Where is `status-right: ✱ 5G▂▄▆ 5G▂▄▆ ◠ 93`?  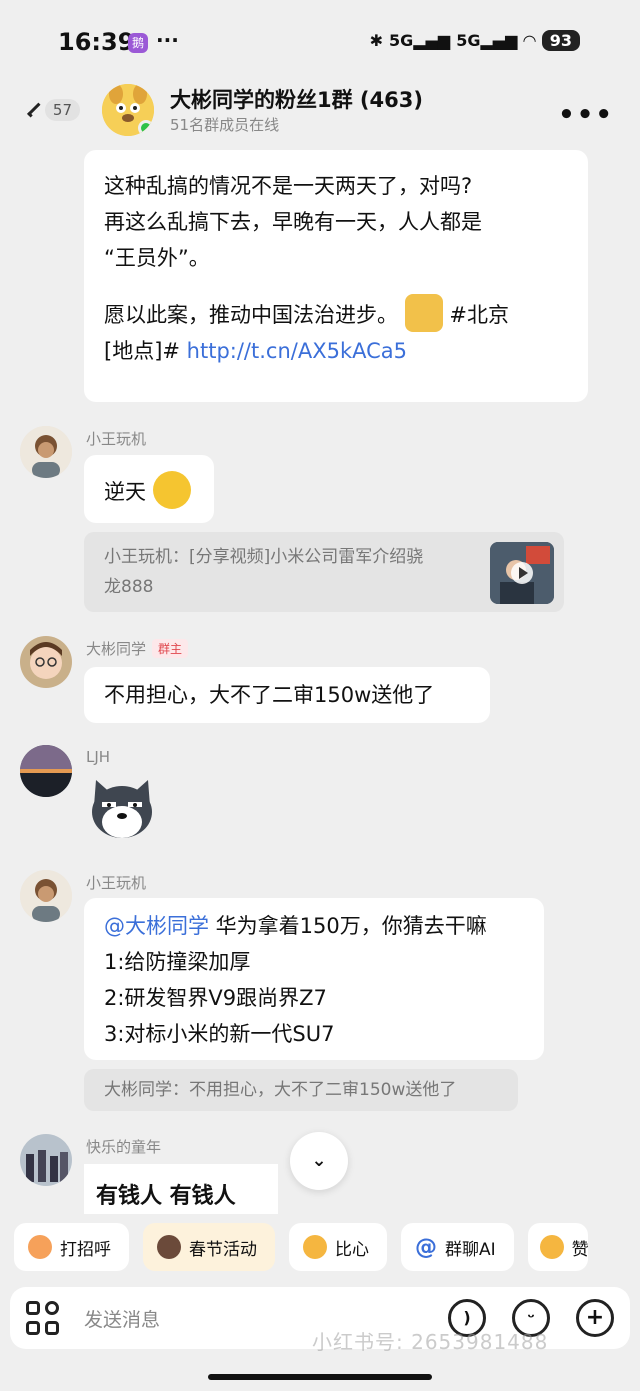
status-right: ✱ 5G▂▄▆ 5G▂▄▆ ◠ 93 is located at coordinates (475, 40).